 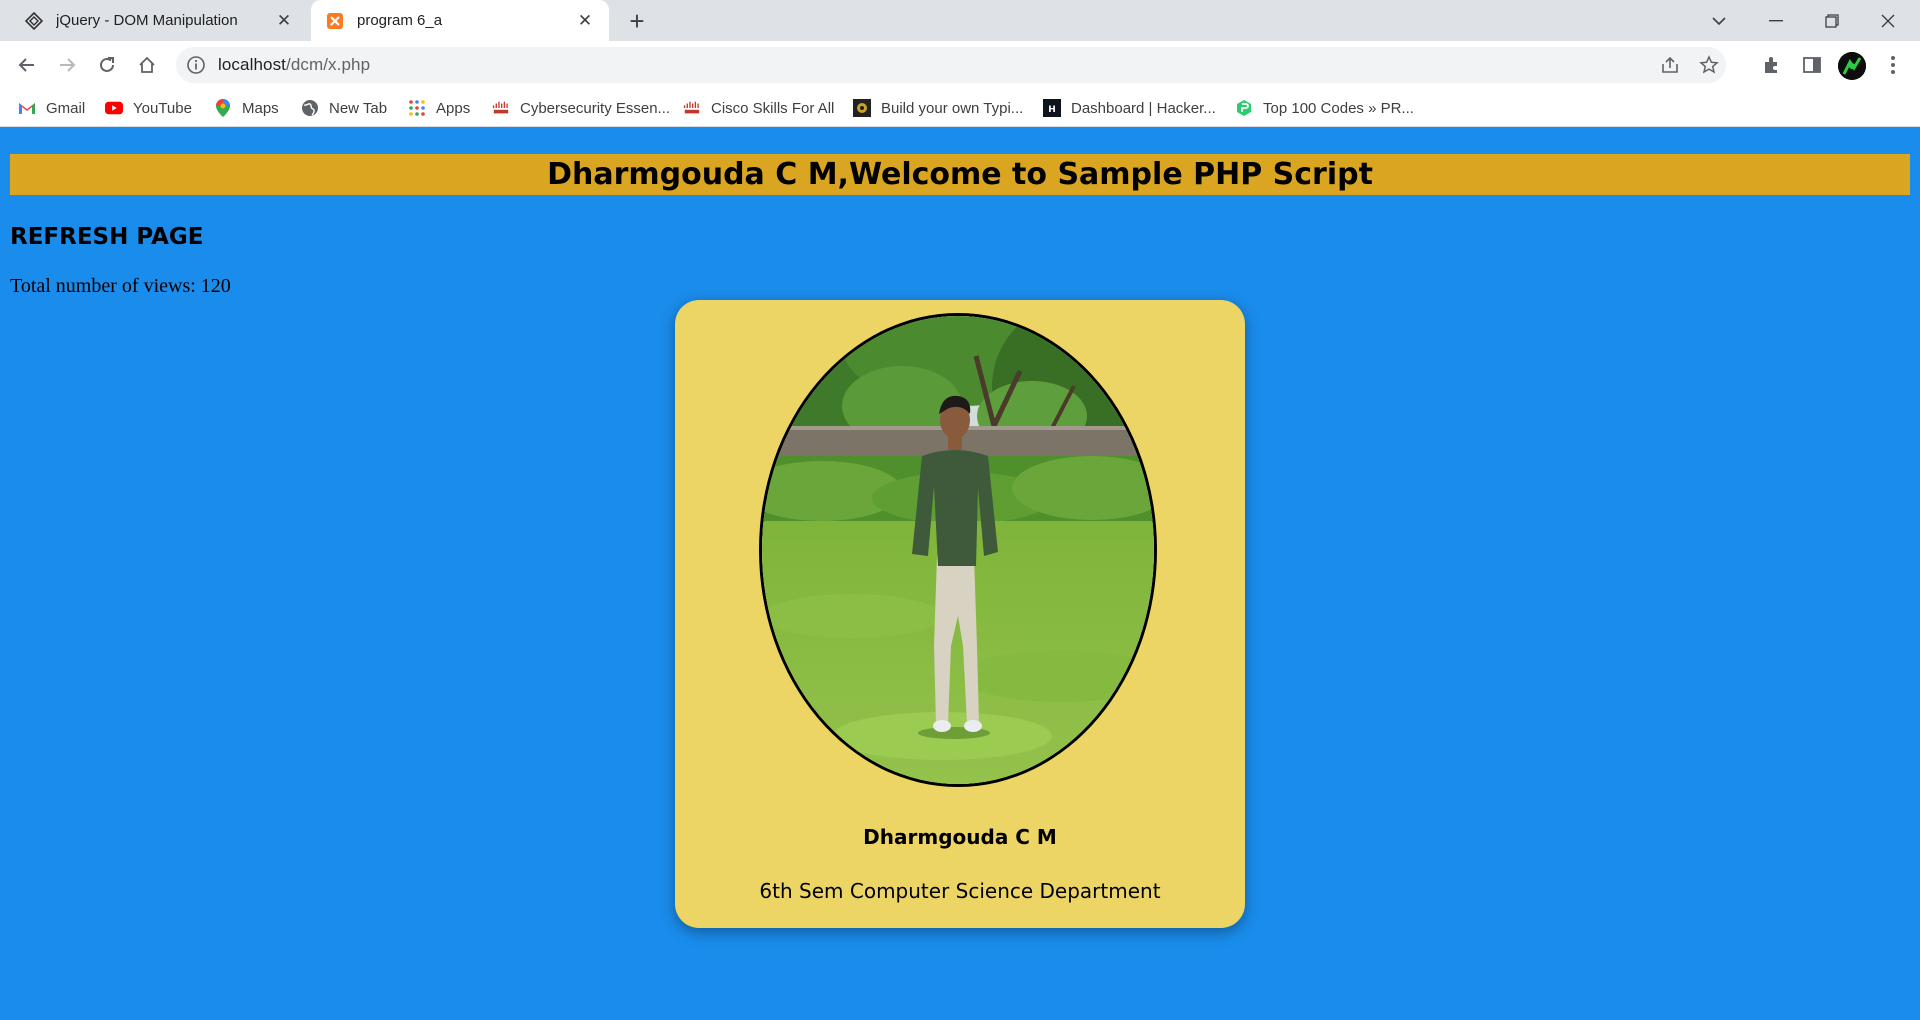 I want to click on jquery-favicon-icon, so click(x=34, y=21).